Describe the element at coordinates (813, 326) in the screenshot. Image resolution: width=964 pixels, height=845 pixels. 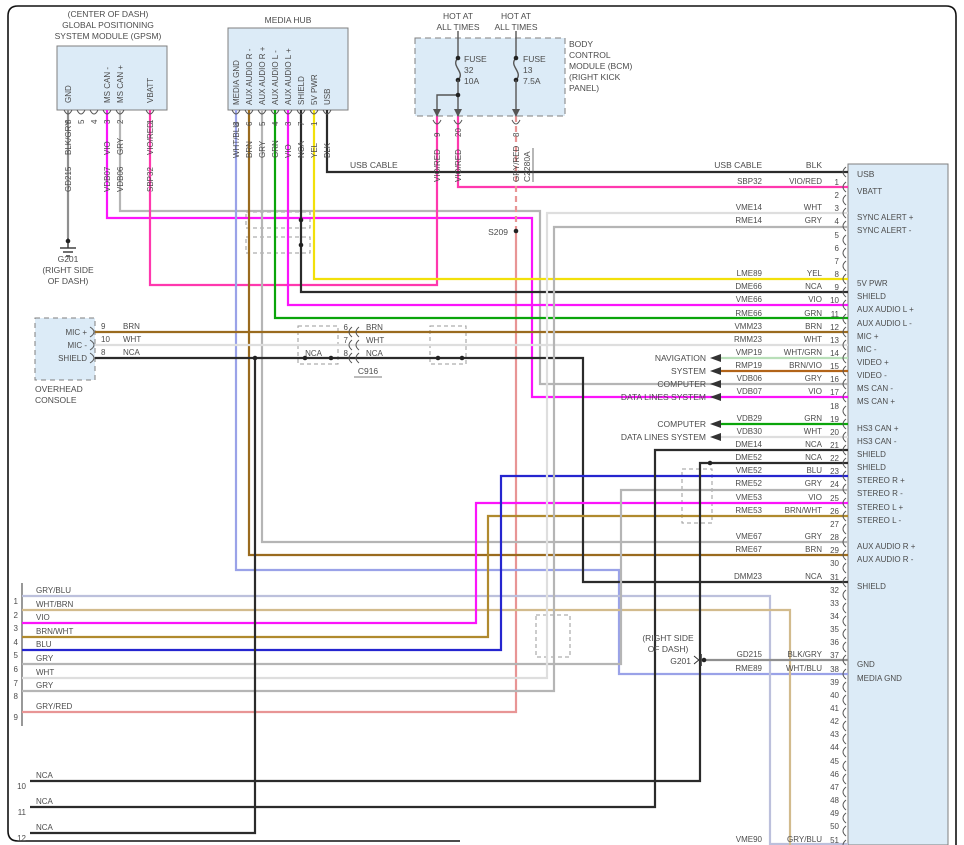
I see `right-row-color: BRN` at that location.